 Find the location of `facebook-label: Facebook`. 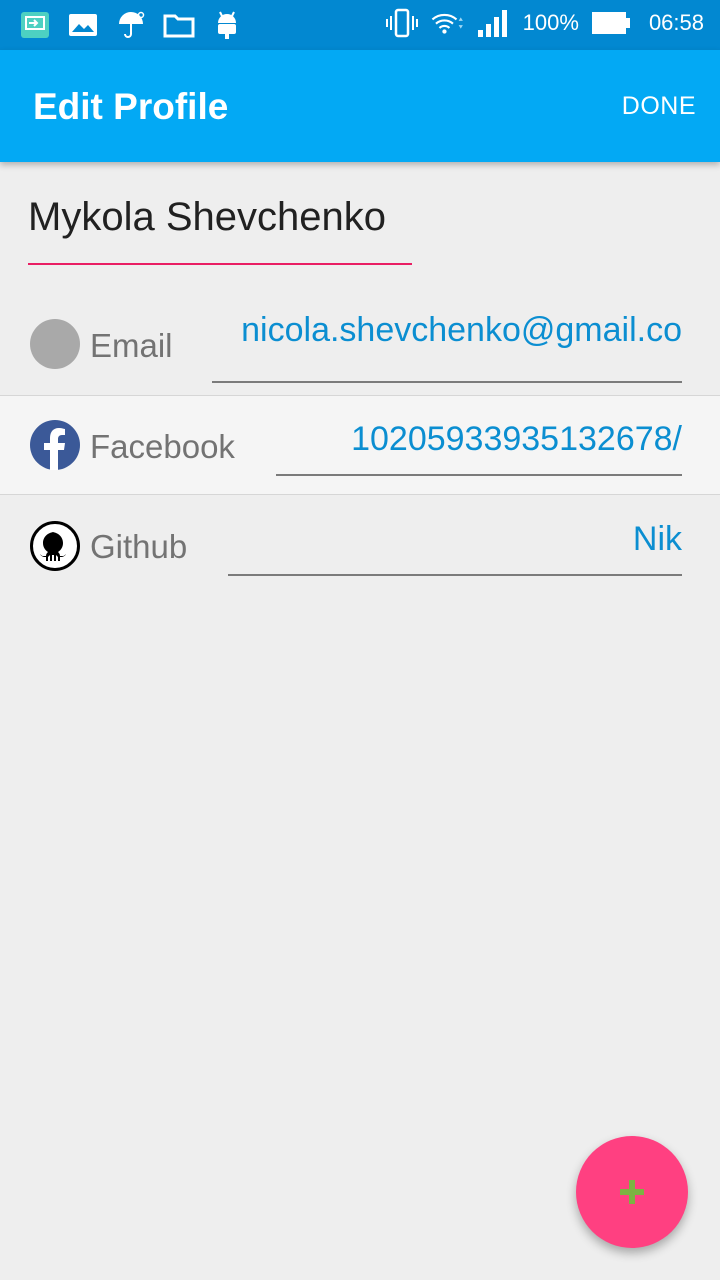

facebook-label: Facebook is located at coordinates (162, 446).